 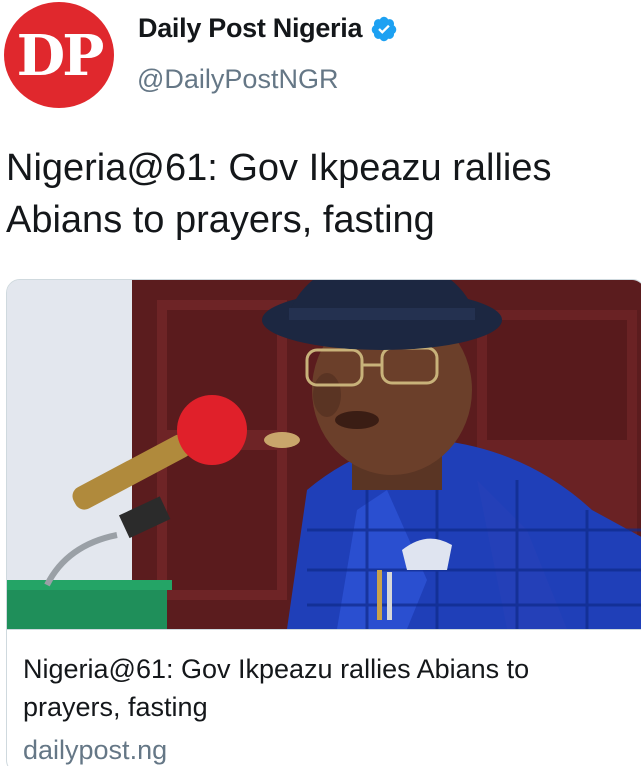 What do you see at coordinates (320, 55) in the screenshot?
I see `tweet-header: DP Daily Post Nigeria @DailyPostNGR` at bounding box center [320, 55].